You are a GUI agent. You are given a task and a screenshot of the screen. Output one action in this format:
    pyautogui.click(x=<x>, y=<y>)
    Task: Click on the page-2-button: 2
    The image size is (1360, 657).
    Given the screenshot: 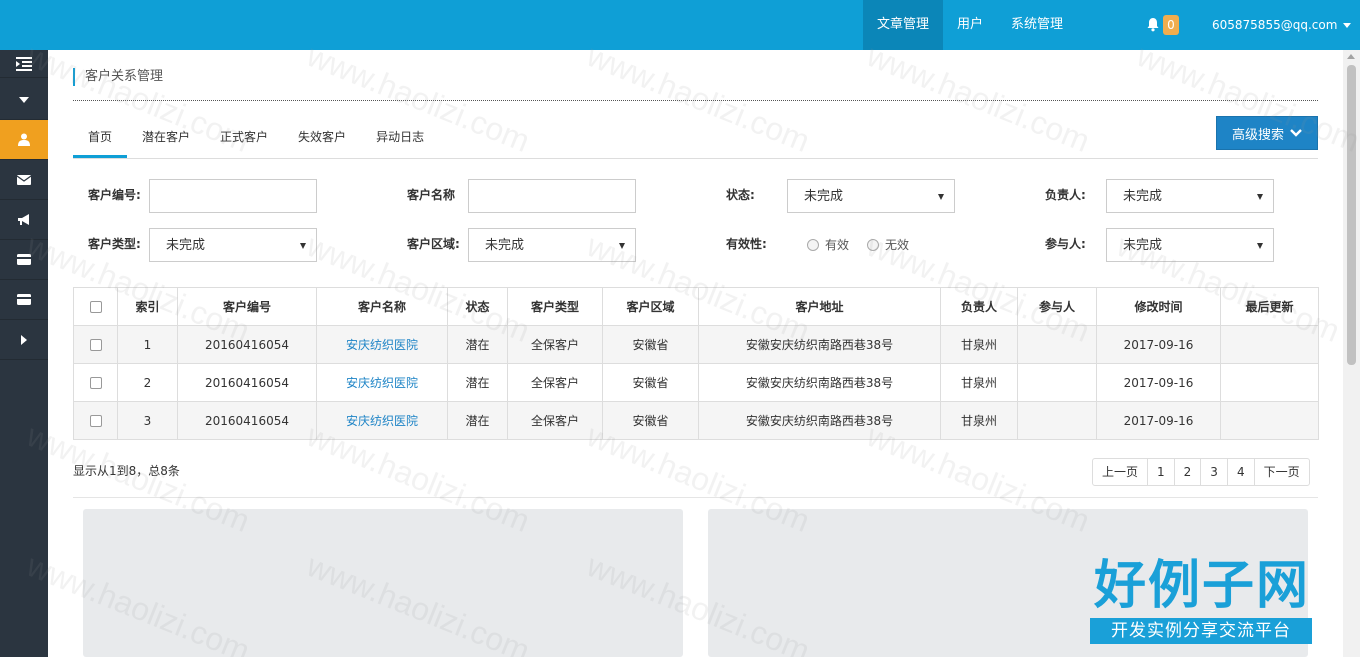 What is the action you would take?
    pyautogui.click(x=1187, y=472)
    